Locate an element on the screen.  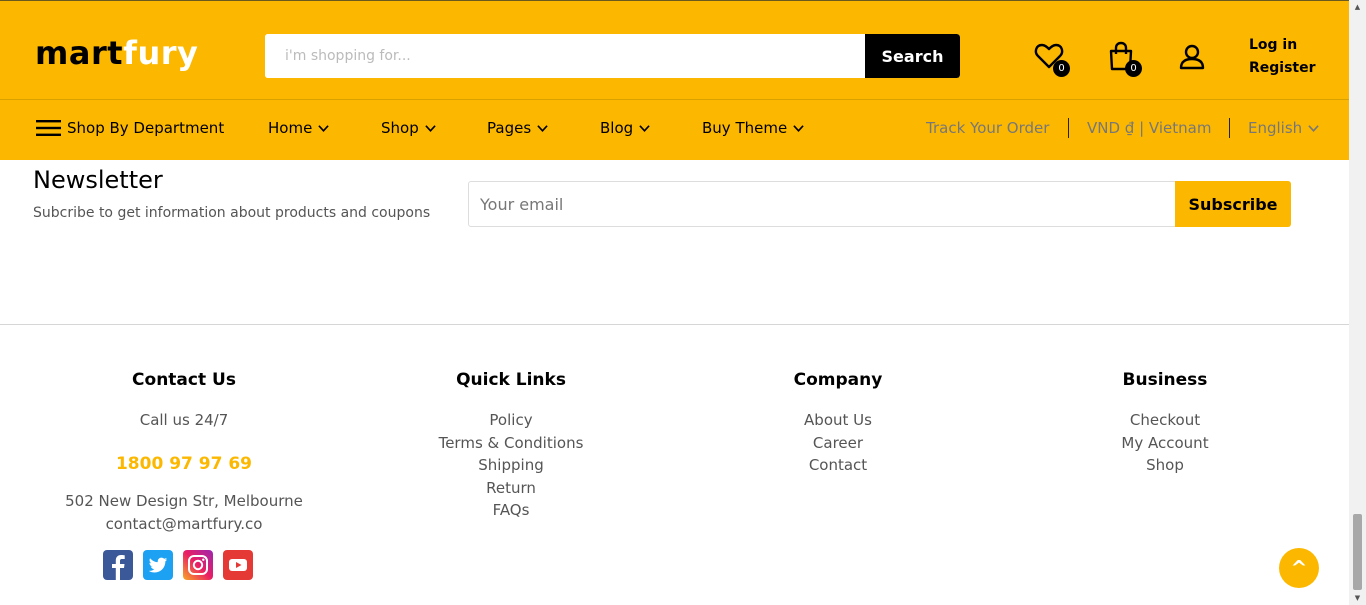
footer-link-career: Career is located at coordinates (838, 443).